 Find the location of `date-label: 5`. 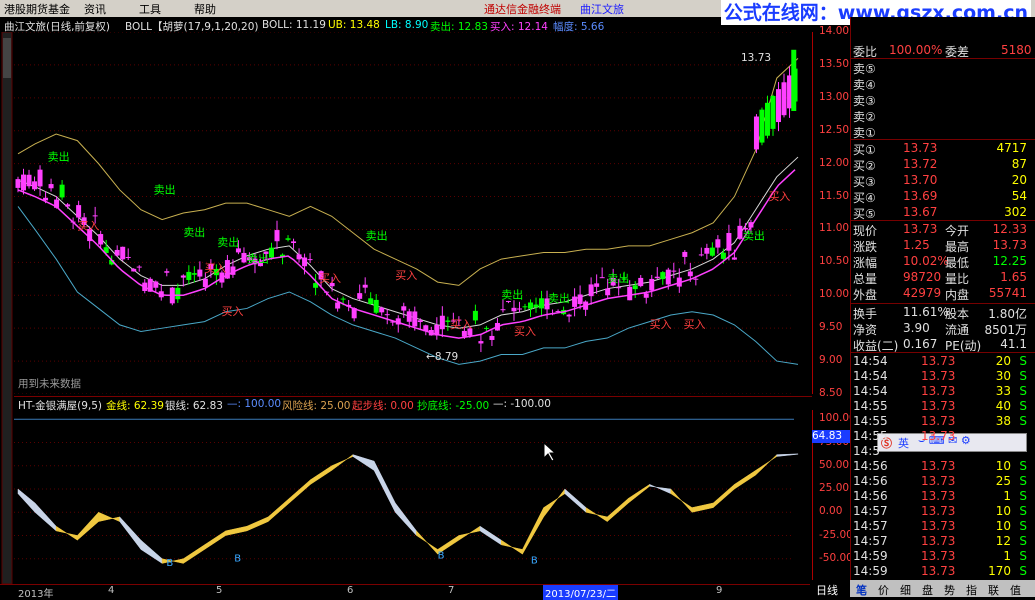

date-label: 5 is located at coordinates (219, 590).